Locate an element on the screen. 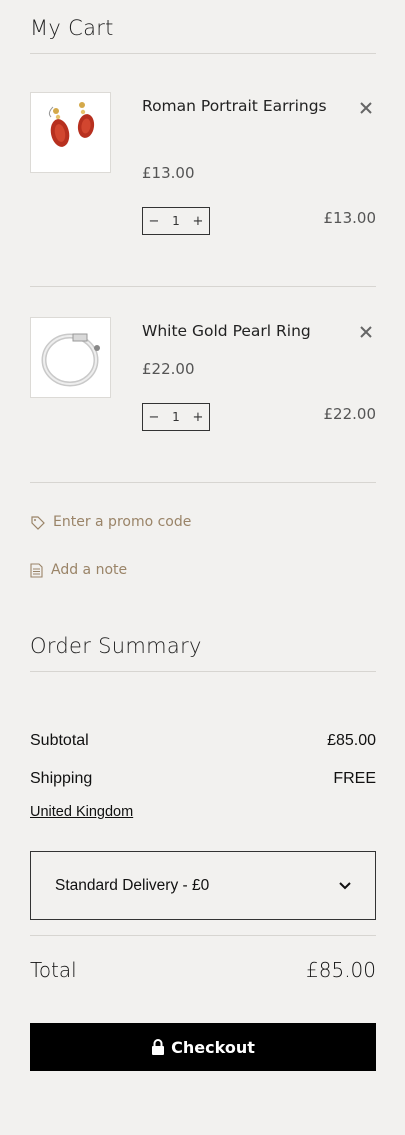  total-label: Total is located at coordinates (53, 970).